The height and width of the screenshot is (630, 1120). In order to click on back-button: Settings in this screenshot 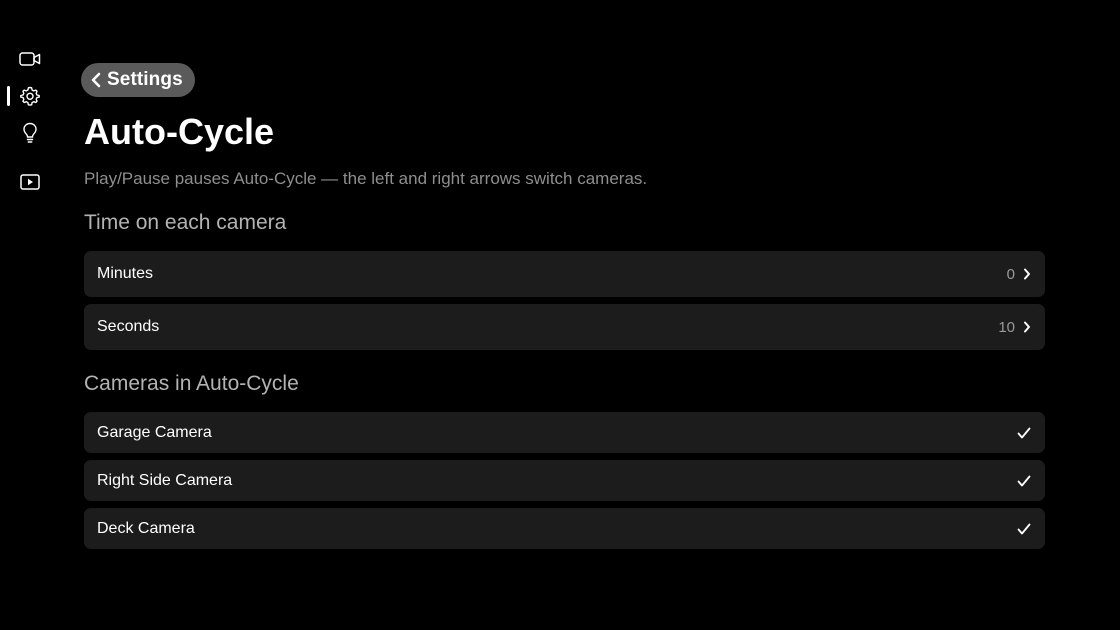, I will do `click(138, 80)`.